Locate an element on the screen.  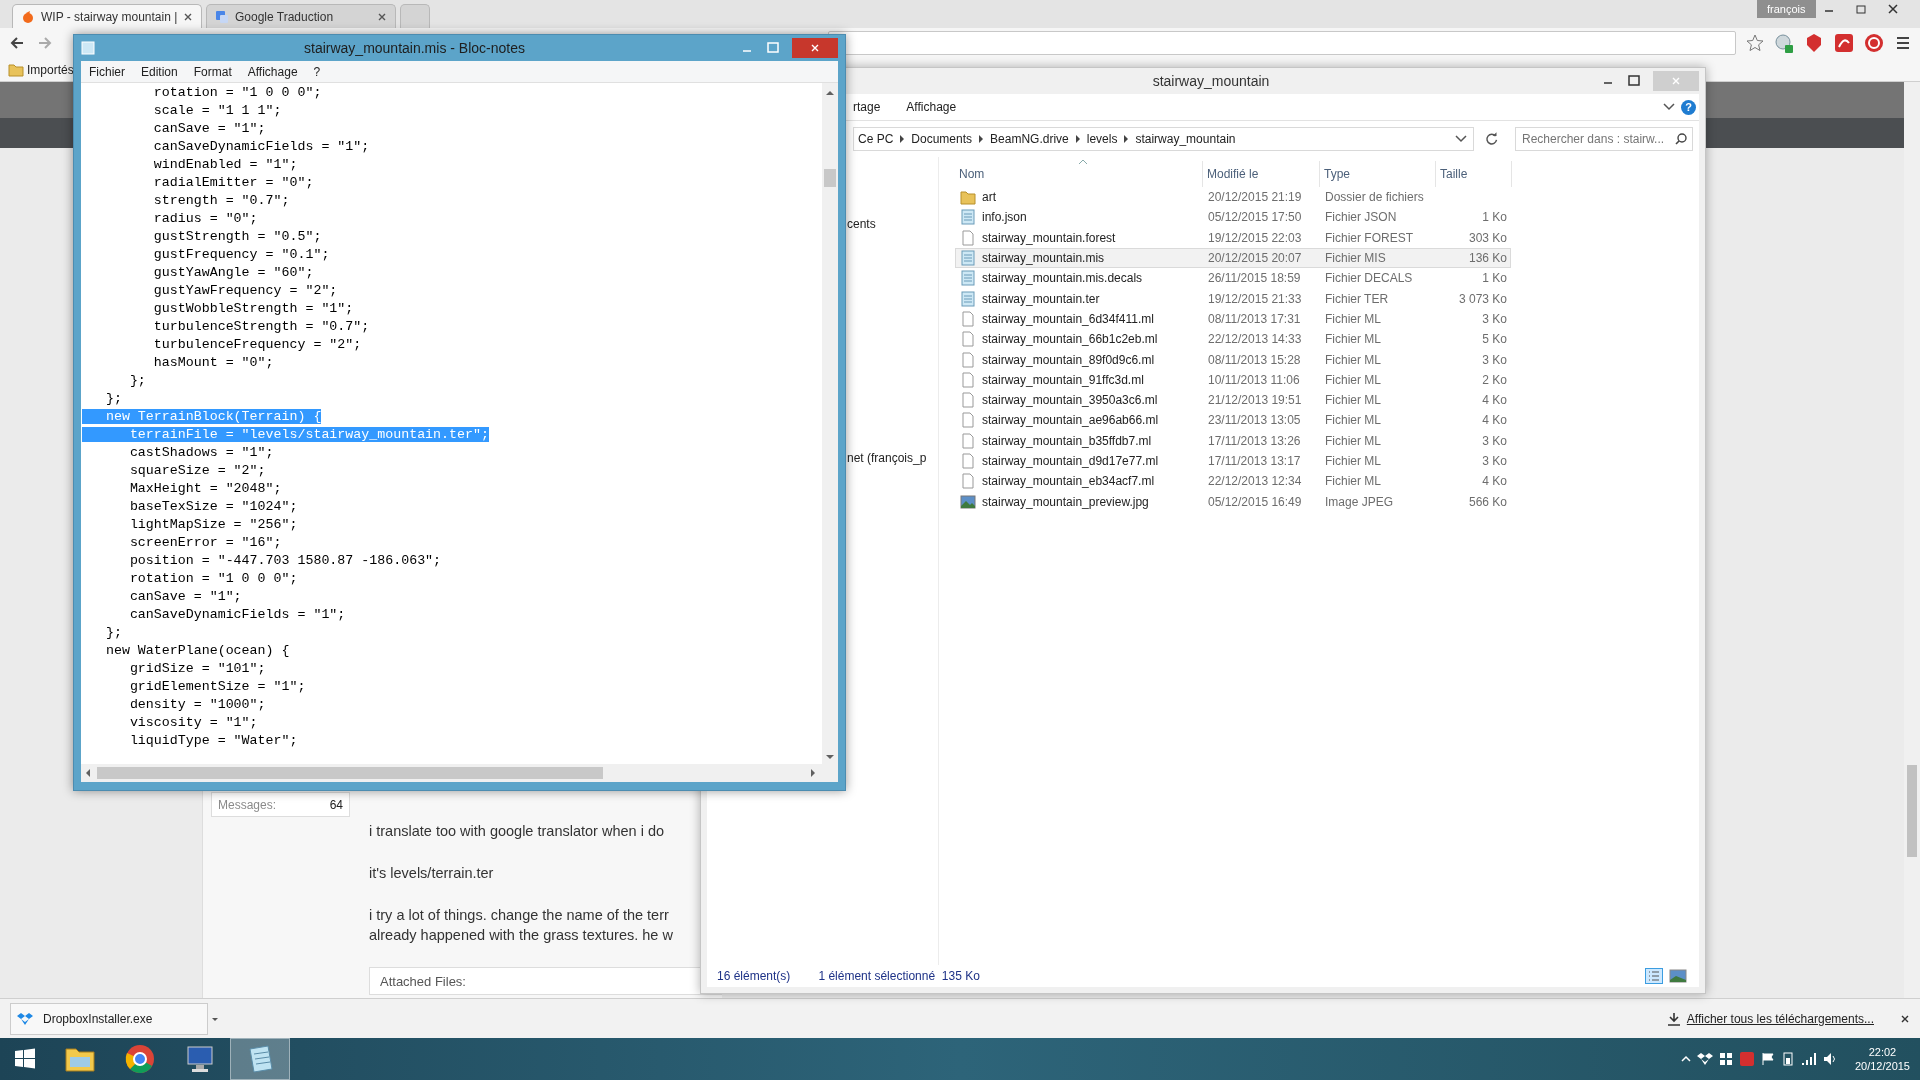
code-line: gridSize = "101"; is located at coordinates (197, 668).